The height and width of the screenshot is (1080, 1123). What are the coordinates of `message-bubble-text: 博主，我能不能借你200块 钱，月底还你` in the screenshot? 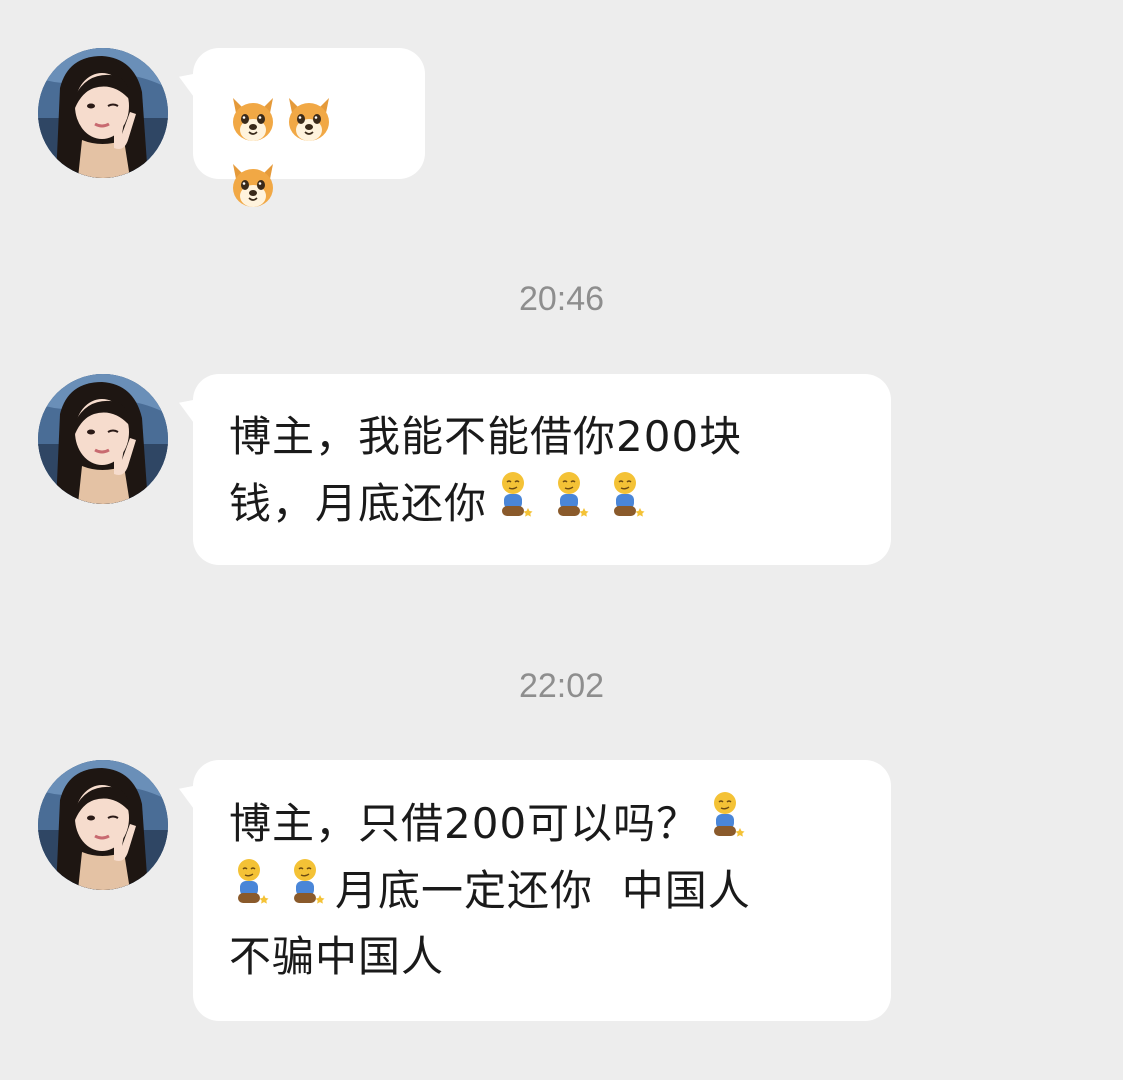 It's located at (542, 469).